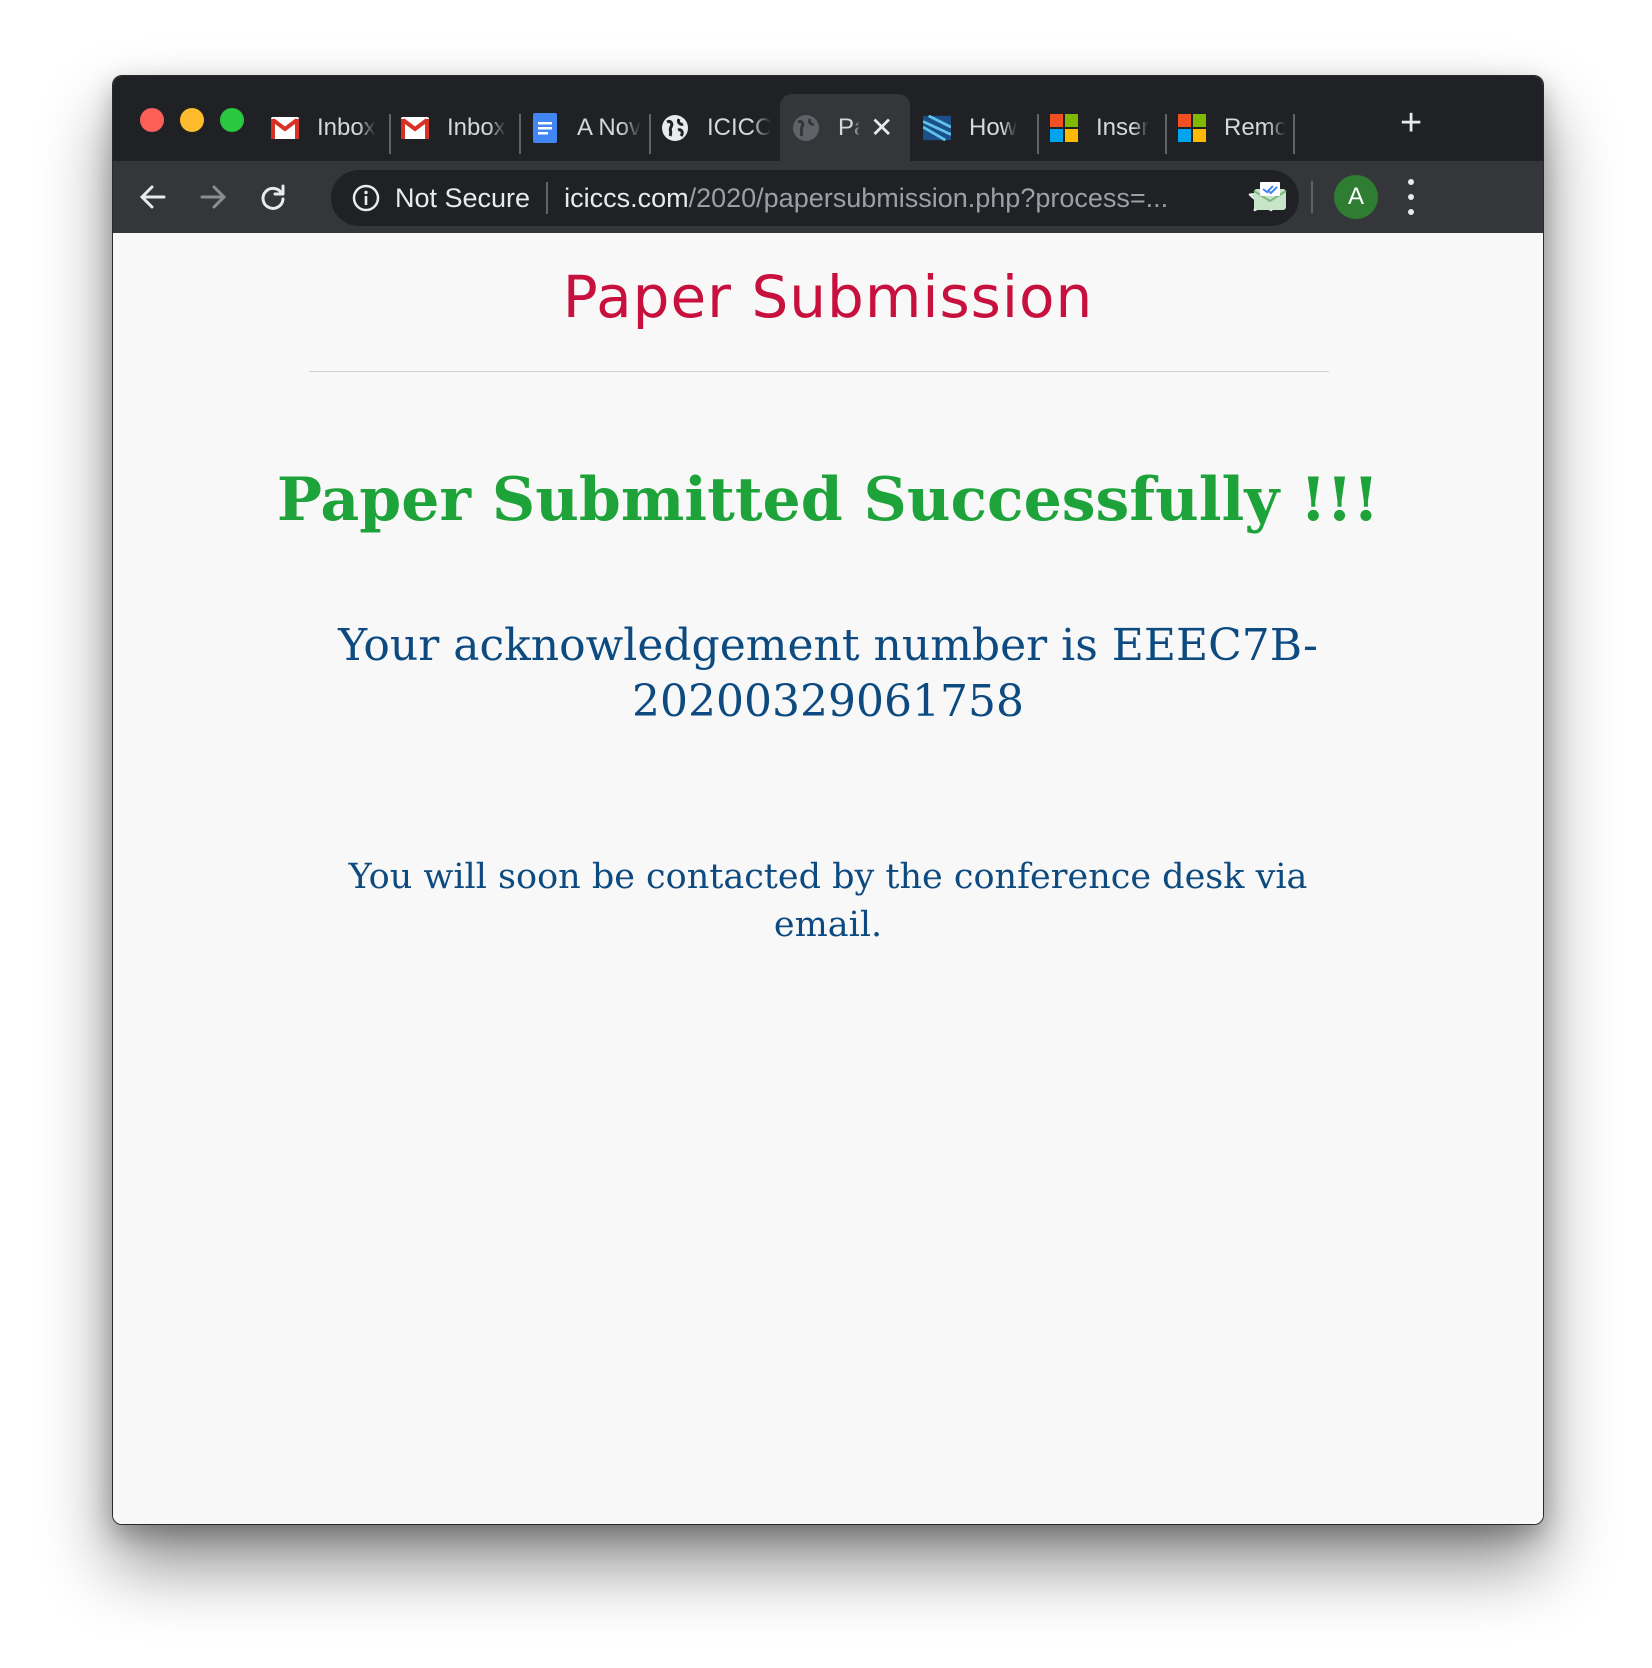 Image resolution: width=1652 pixels, height=1668 pixels. What do you see at coordinates (828, 297) in the screenshot?
I see `page-title: Paper Submission` at bounding box center [828, 297].